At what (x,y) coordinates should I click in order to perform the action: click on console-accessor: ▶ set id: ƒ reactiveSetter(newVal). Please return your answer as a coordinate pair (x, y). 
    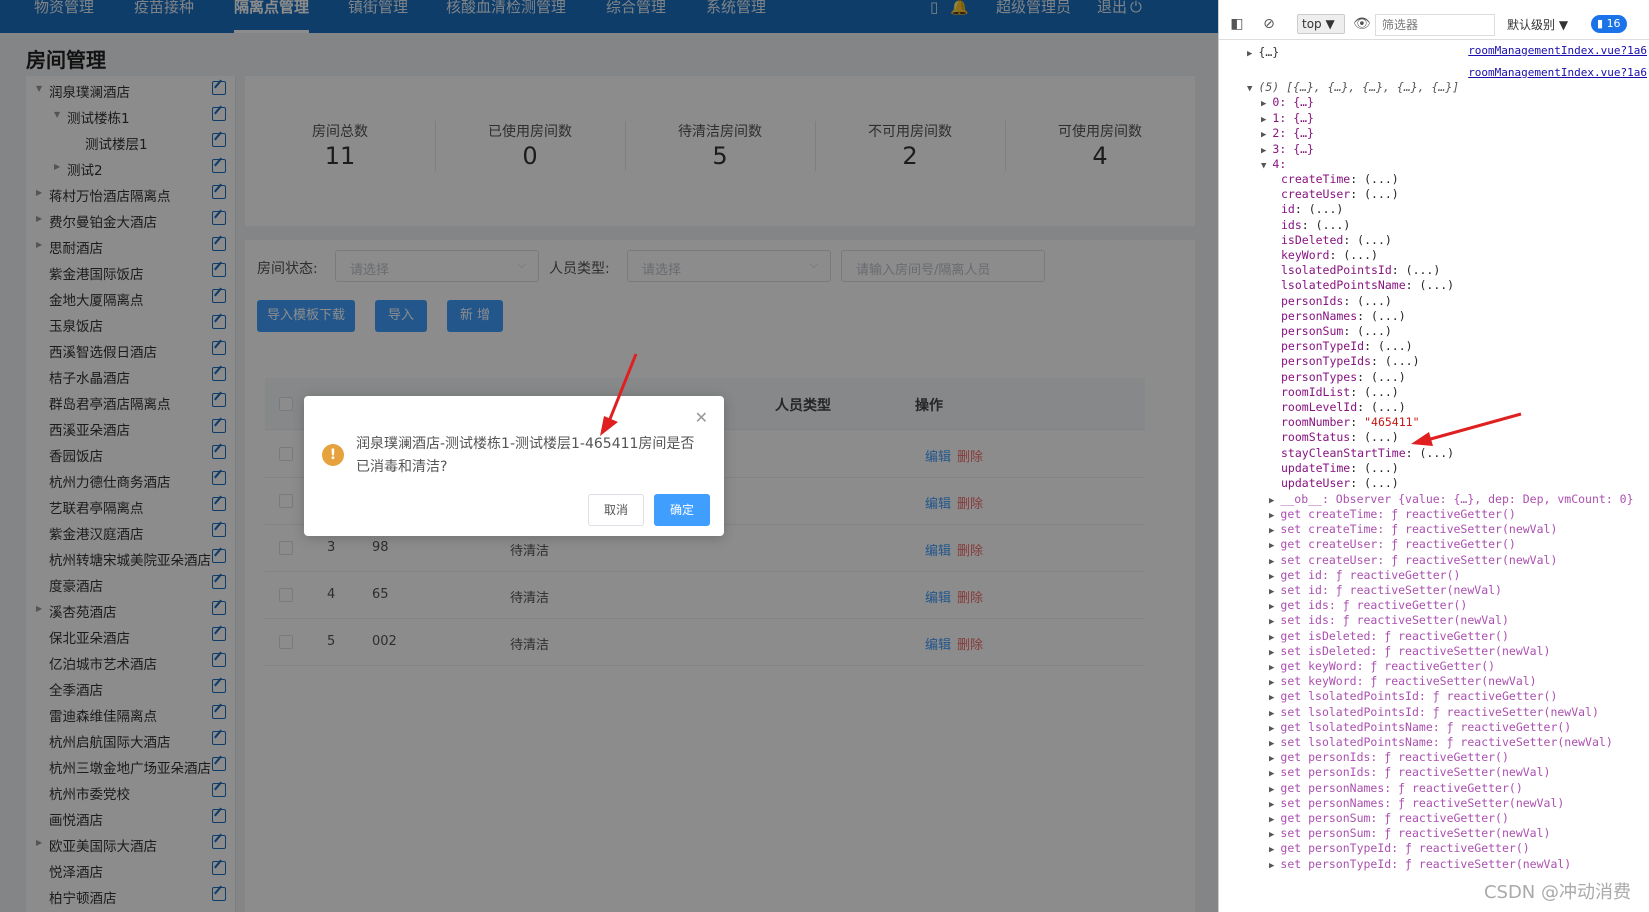
    Looking at the image, I should click on (1385, 590).